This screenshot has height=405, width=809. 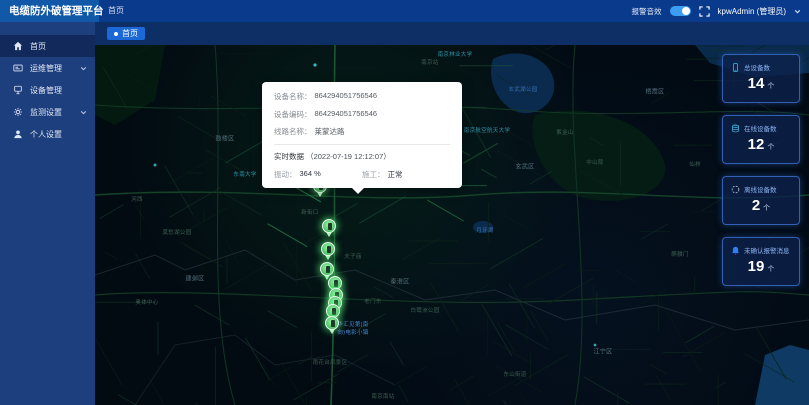 I want to click on popup-metric-label: 振动：, so click(x=285, y=174).